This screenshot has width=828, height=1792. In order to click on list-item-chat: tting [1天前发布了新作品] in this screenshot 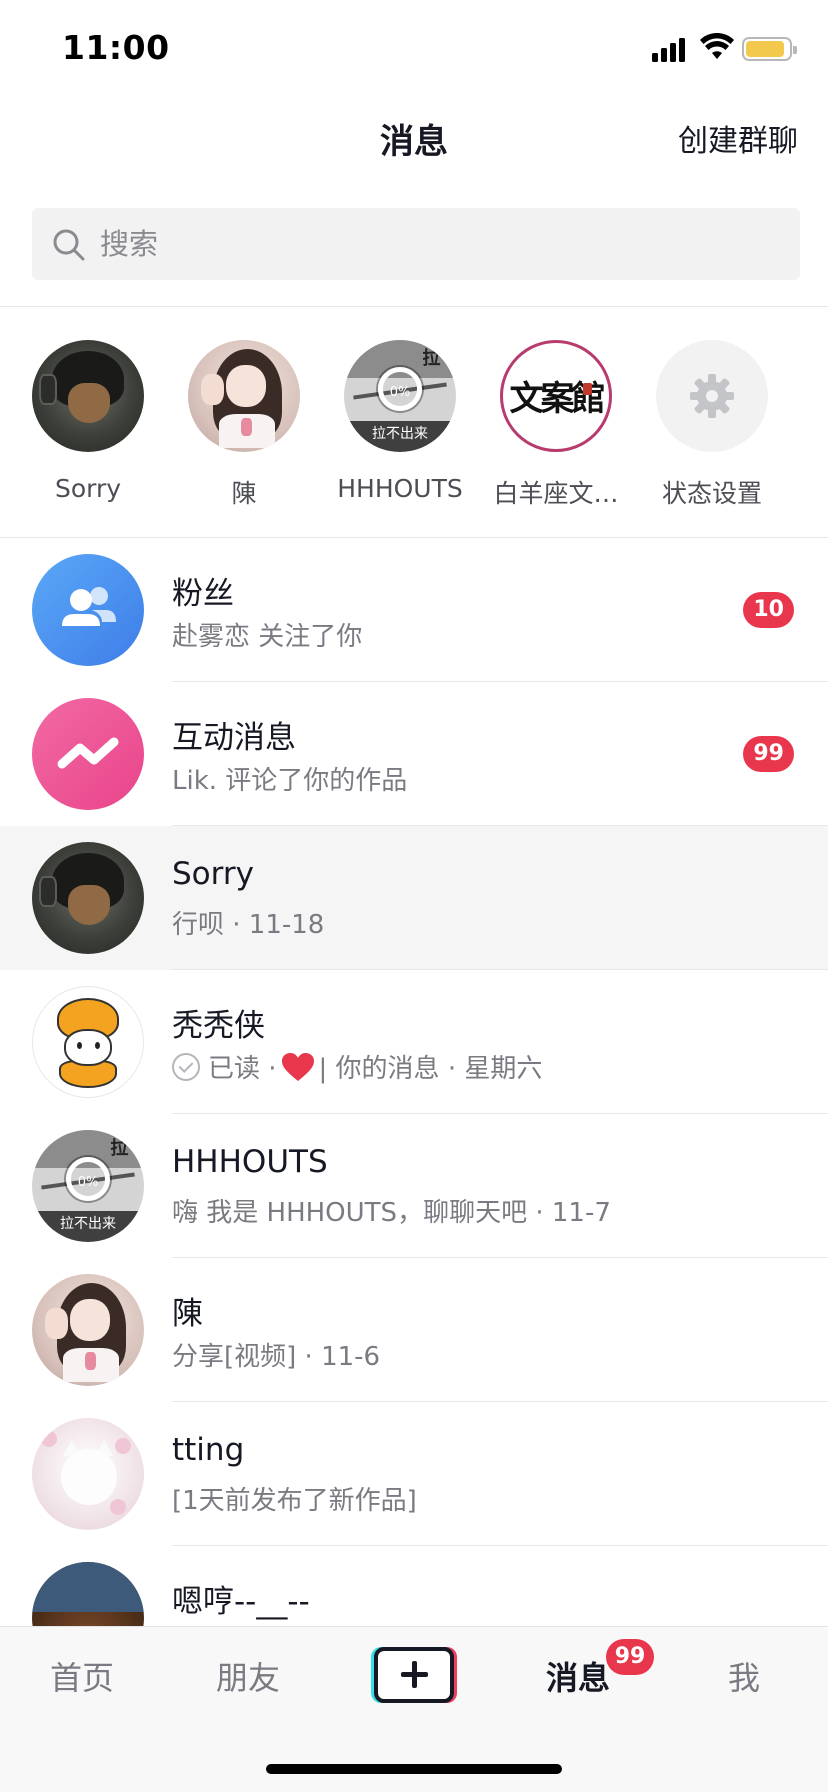, I will do `click(414, 1474)`.